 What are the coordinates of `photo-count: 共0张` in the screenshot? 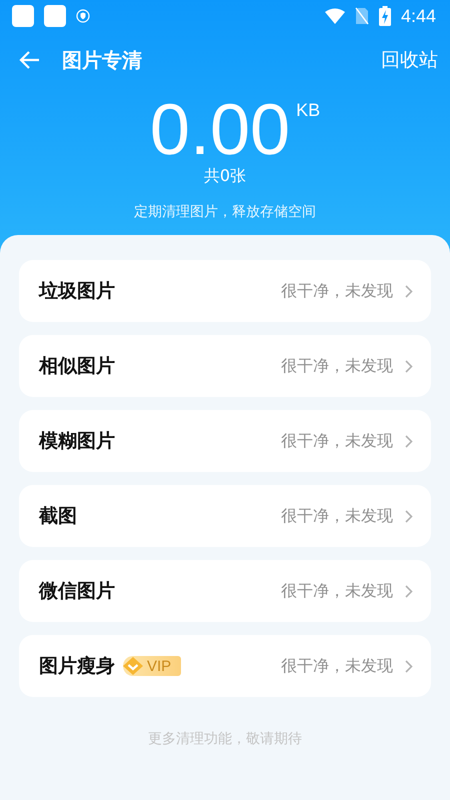 It's located at (225, 176).